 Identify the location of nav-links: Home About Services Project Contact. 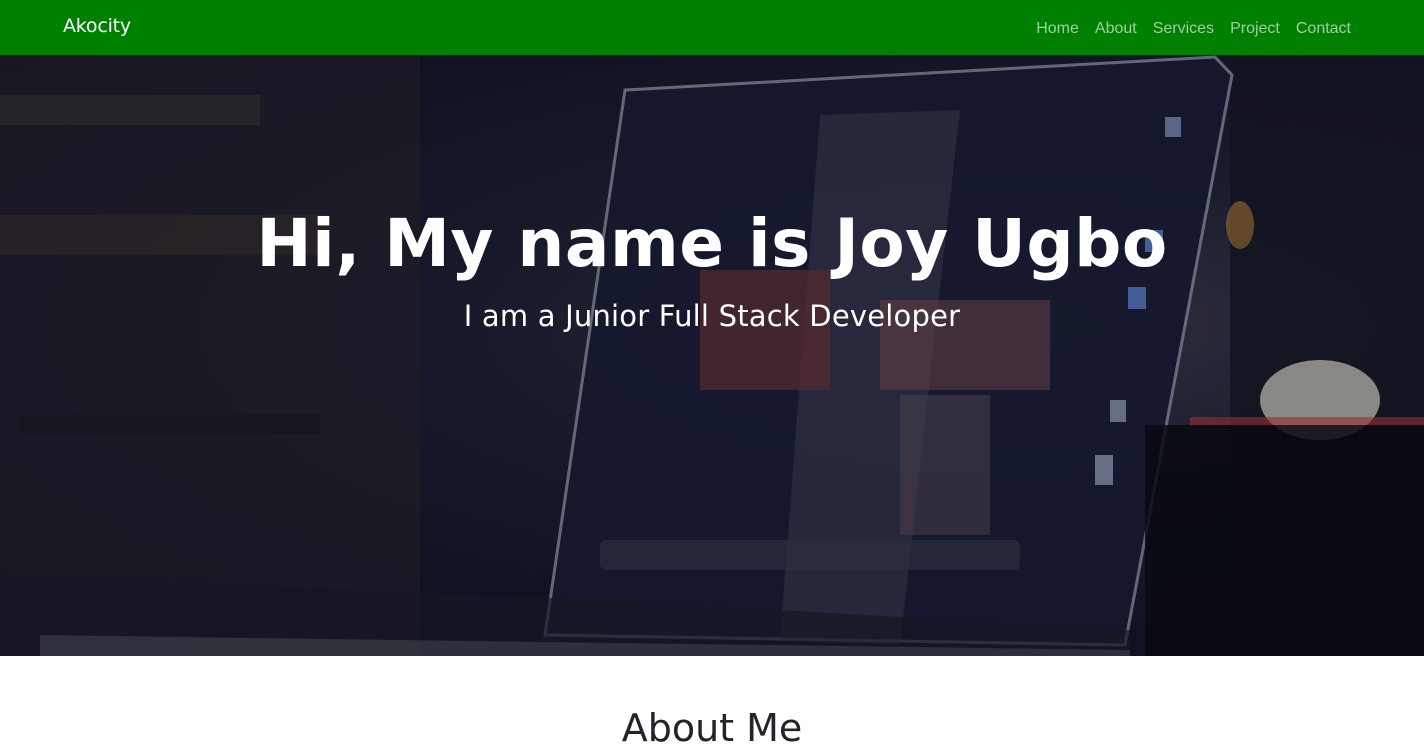
(1193, 28).